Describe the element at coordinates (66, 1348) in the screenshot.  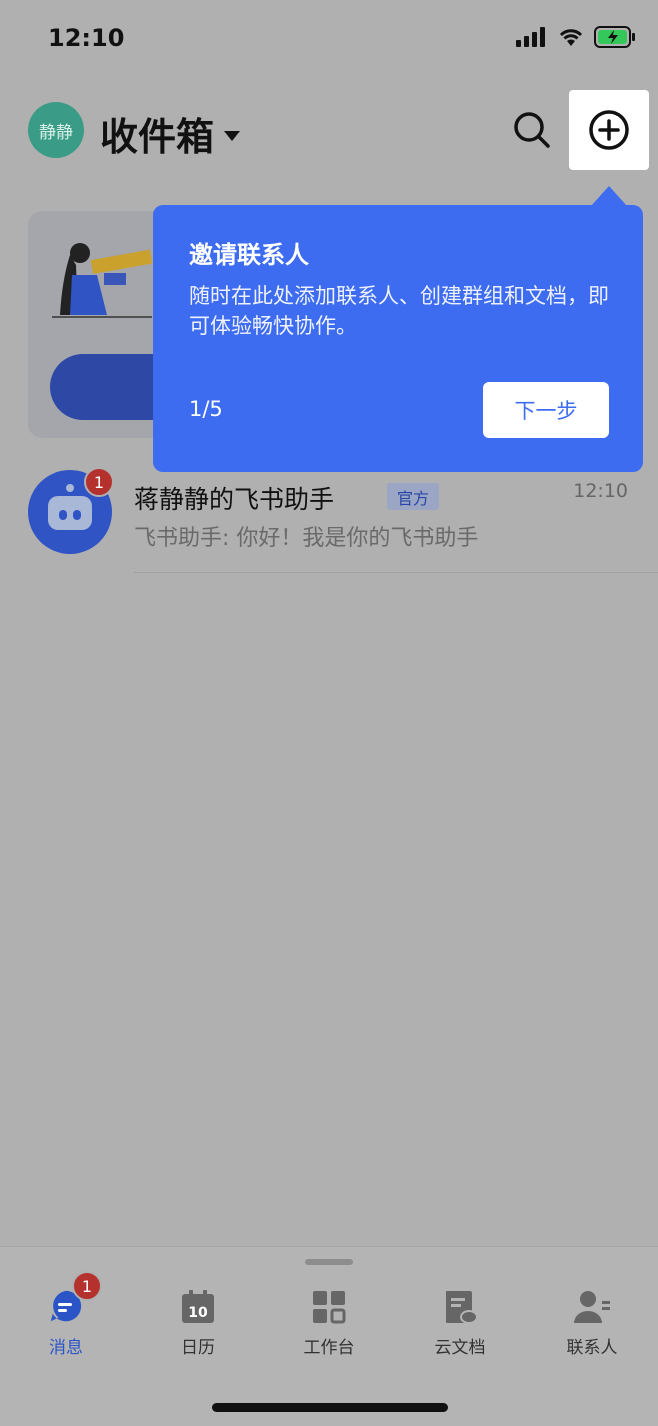
I see `tab-label: 消息` at that location.